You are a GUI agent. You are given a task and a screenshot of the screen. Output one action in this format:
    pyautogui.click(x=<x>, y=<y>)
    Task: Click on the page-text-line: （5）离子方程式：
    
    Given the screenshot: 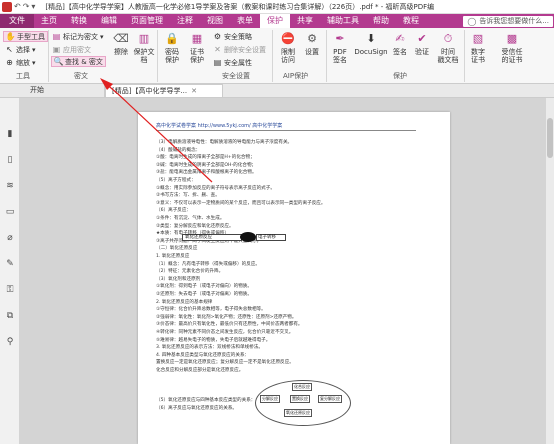 What is the action you would take?
    pyautogui.click(x=176, y=180)
    